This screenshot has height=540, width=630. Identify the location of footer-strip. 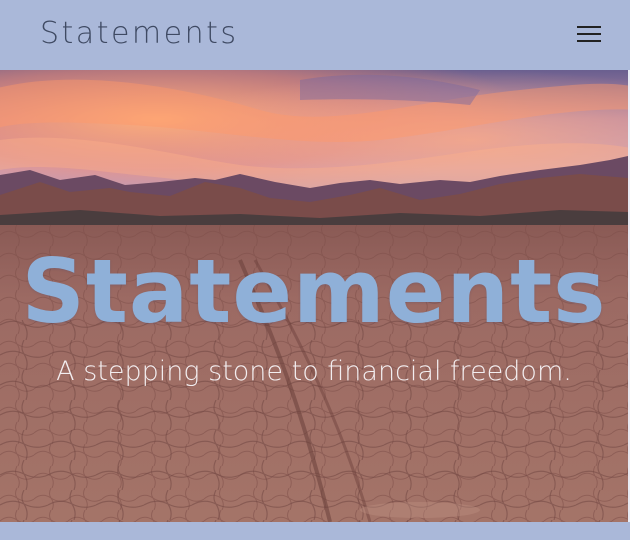
(315, 531).